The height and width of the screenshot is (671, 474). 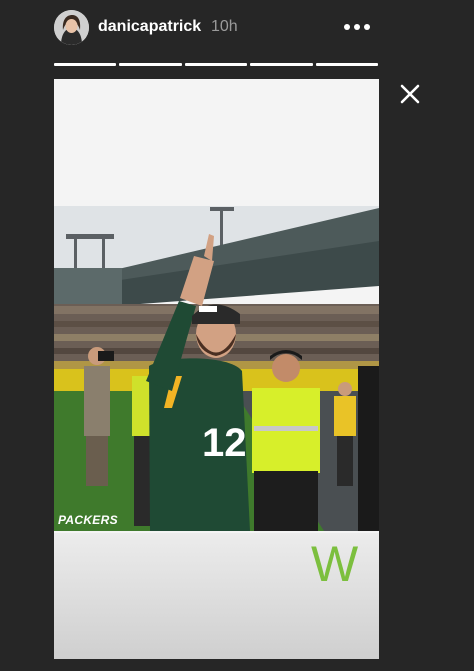 I want to click on avatar-image, so click(x=71, y=27).